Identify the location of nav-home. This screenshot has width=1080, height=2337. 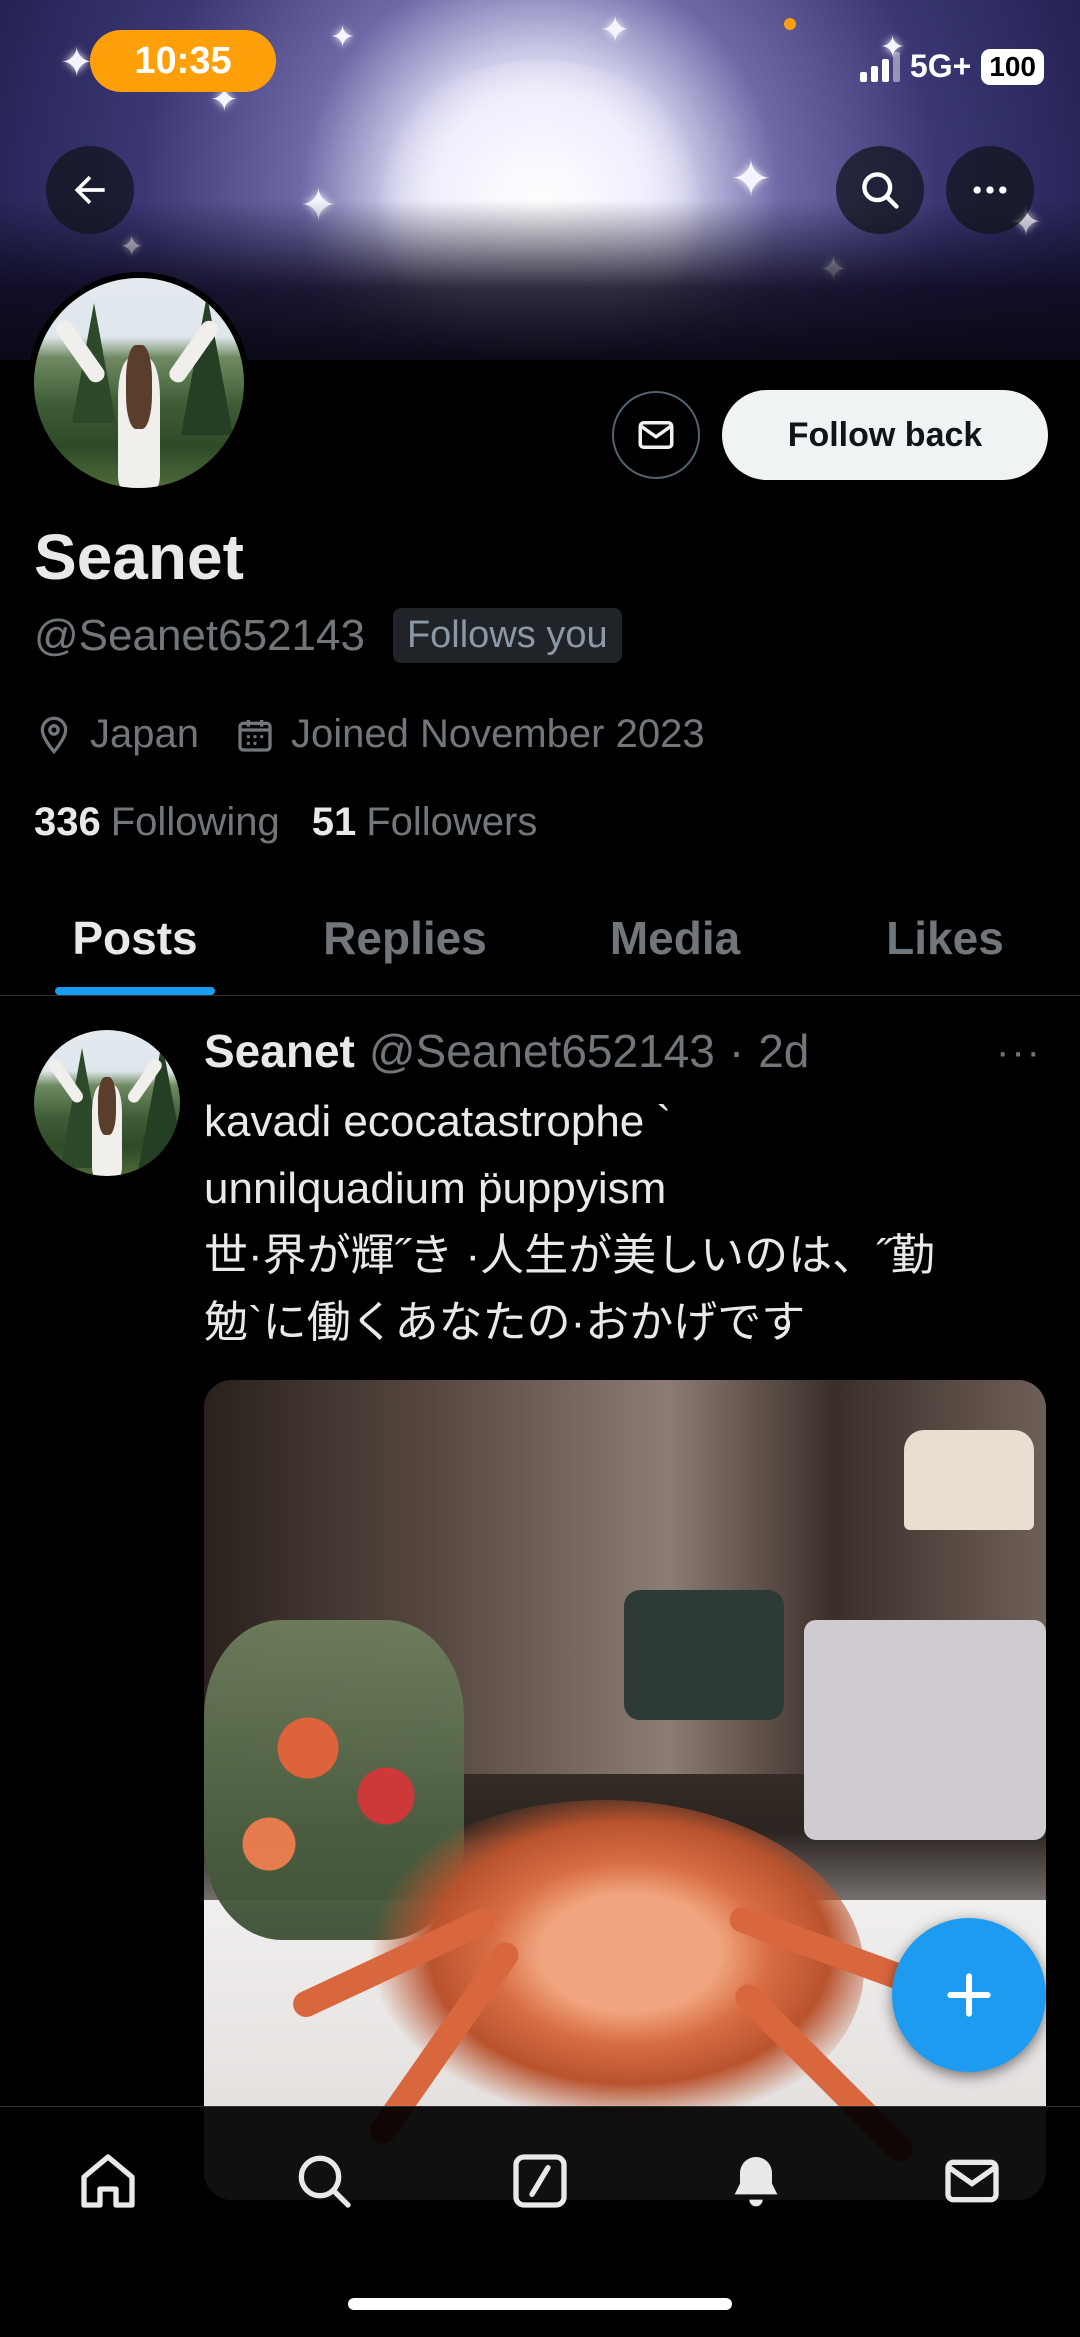
(108, 2181).